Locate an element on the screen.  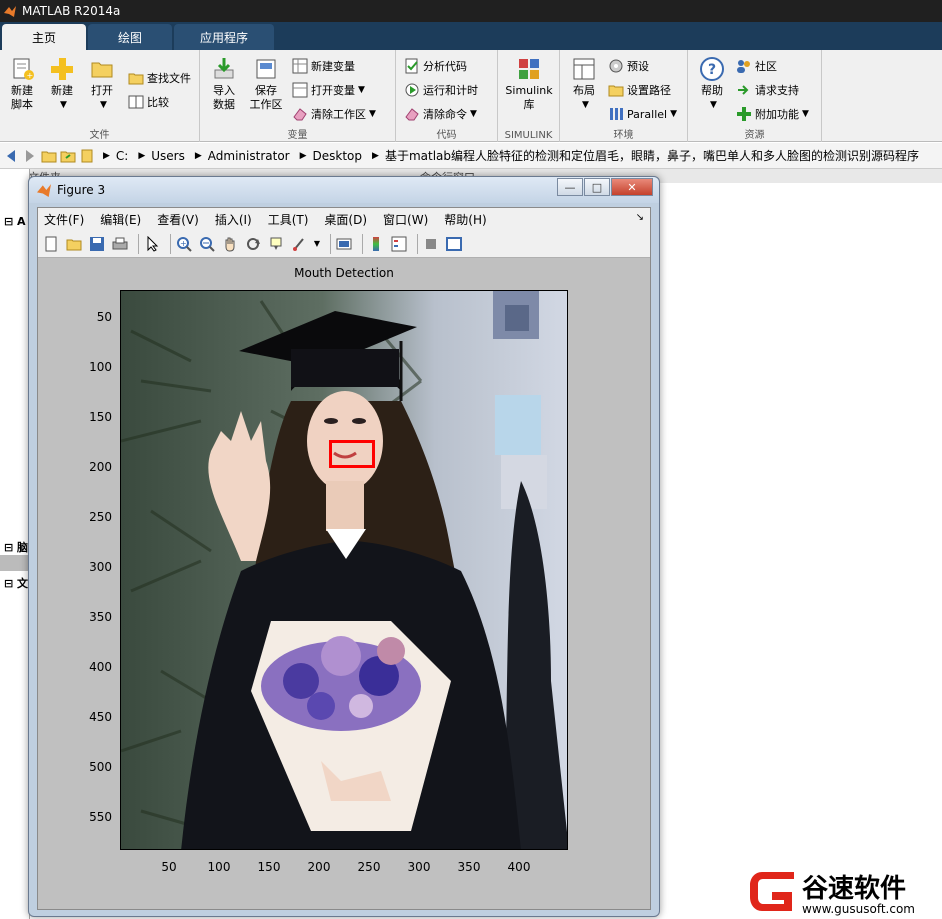
menu-window: 窗口(W) is located at coordinates (405, 219).